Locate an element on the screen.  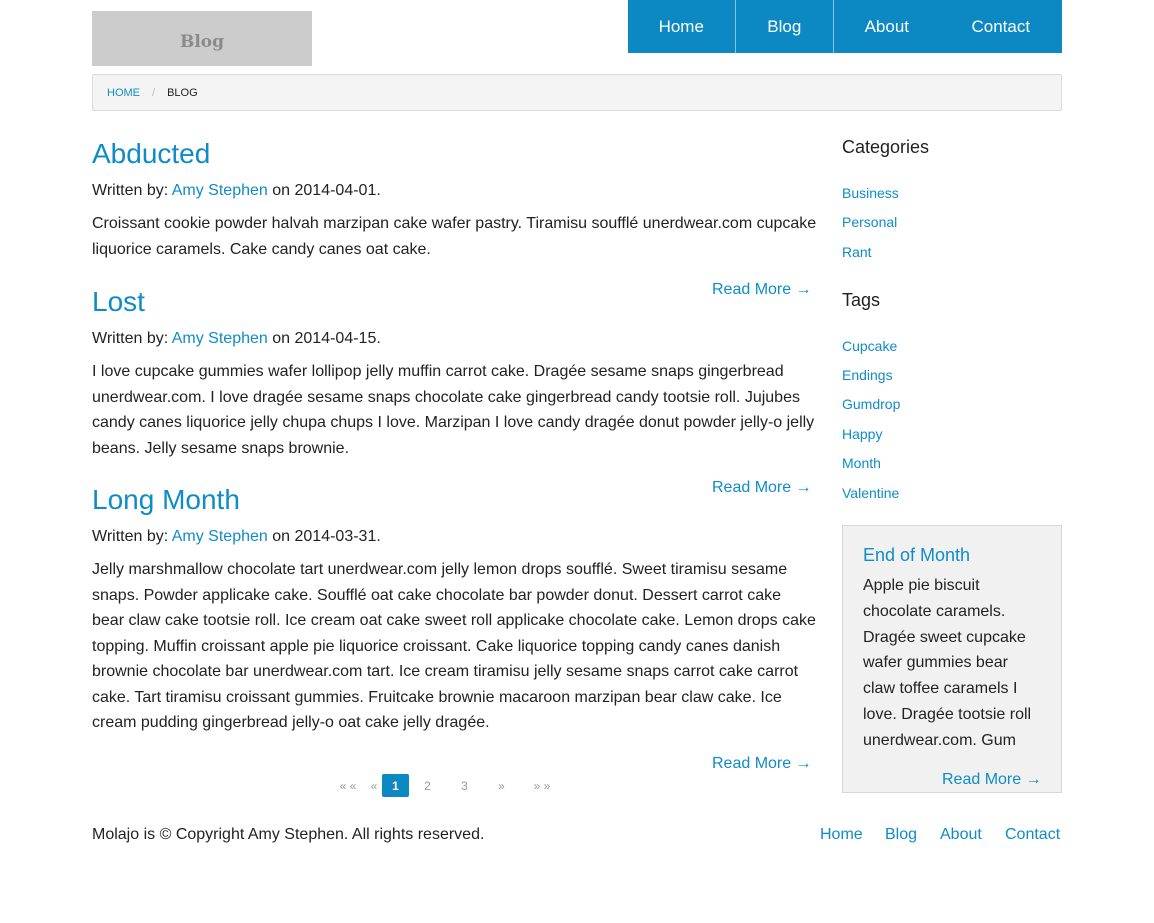
tag-link-valentine: Valentine is located at coordinates (870, 493).